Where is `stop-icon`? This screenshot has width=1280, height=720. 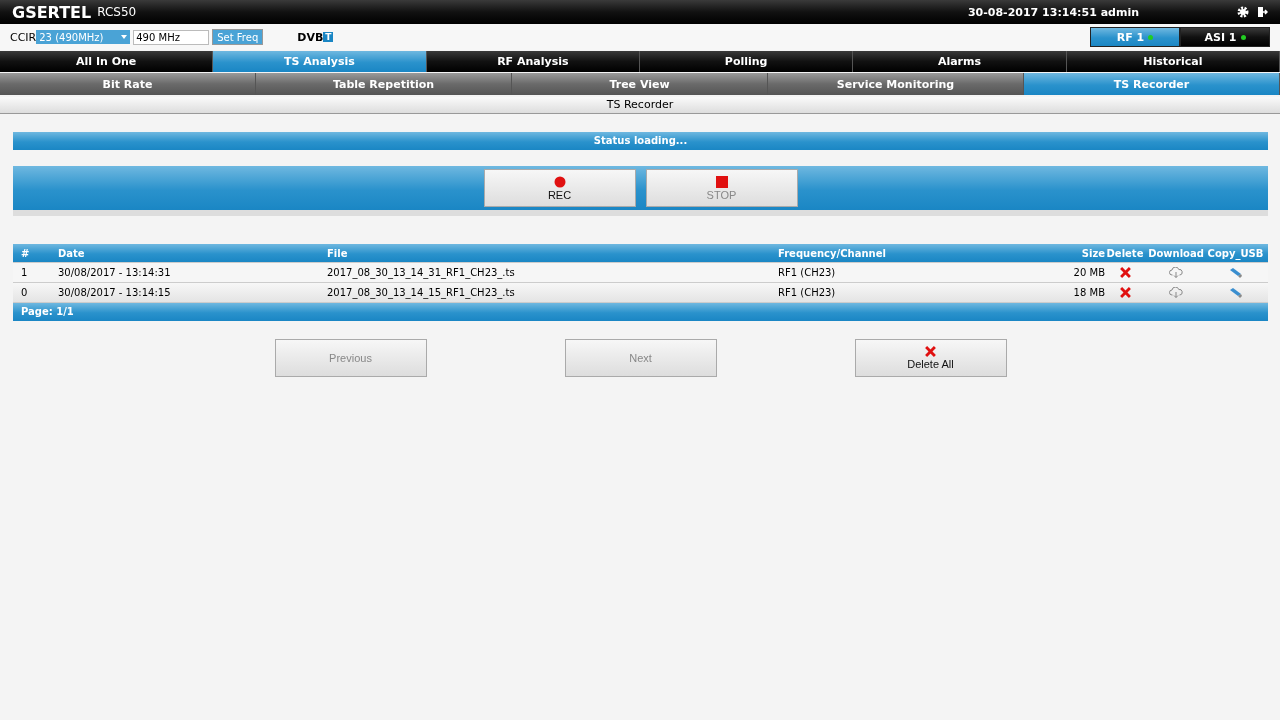
stop-icon is located at coordinates (721, 181).